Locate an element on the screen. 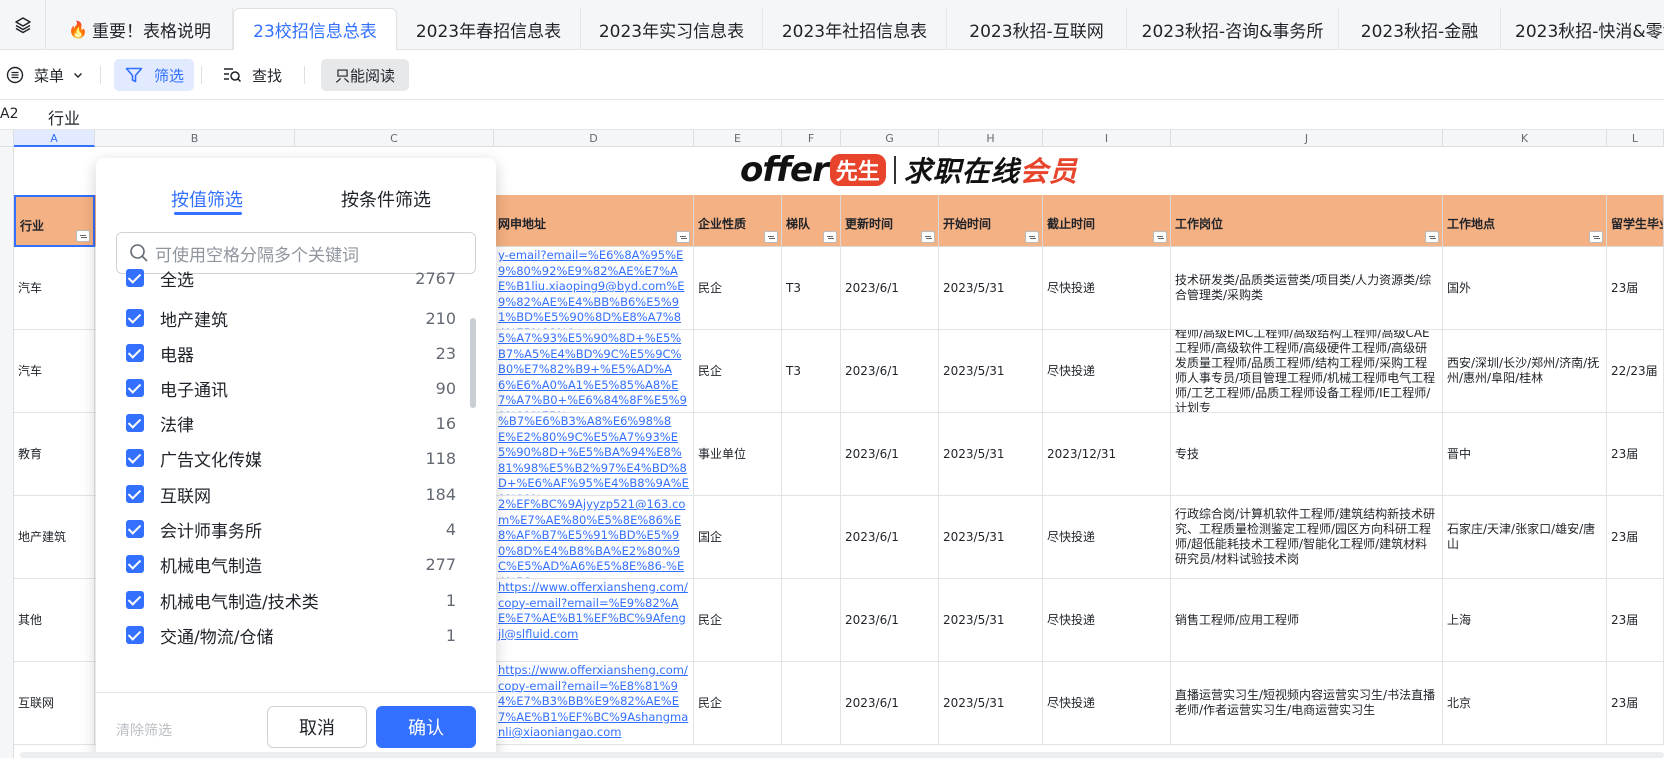  table-cell: 事业单位 is located at coordinates (738, 454).